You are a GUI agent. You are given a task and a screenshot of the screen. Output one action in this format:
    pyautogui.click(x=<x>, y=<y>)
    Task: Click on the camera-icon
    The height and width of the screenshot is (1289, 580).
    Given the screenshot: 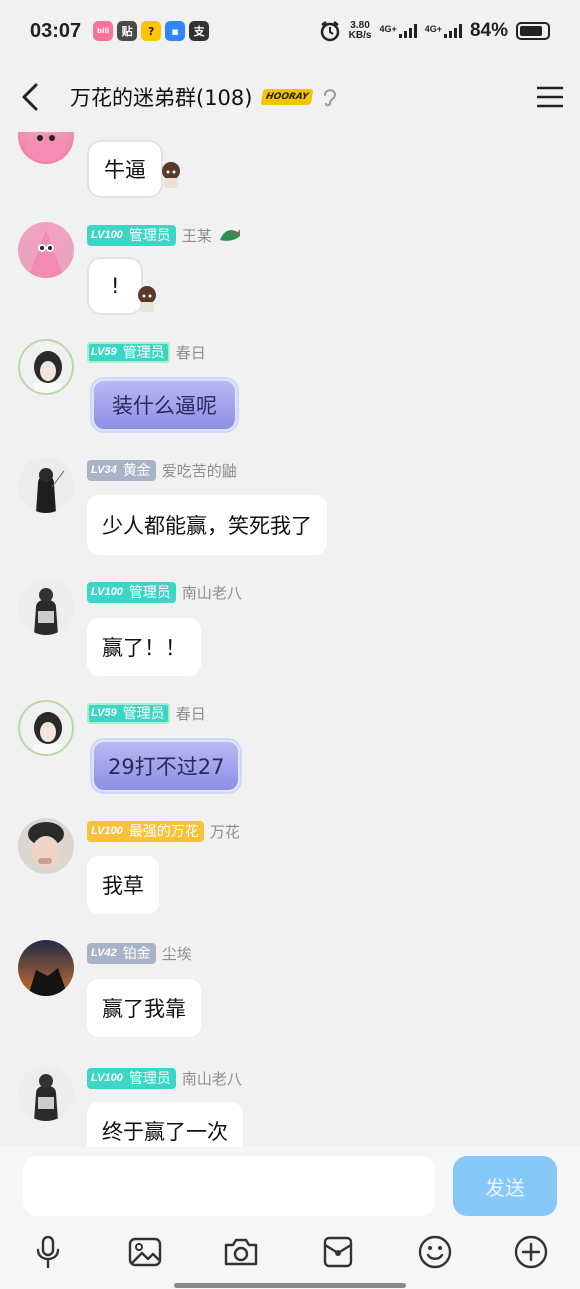 What is the action you would take?
    pyautogui.click(x=241, y=1252)
    